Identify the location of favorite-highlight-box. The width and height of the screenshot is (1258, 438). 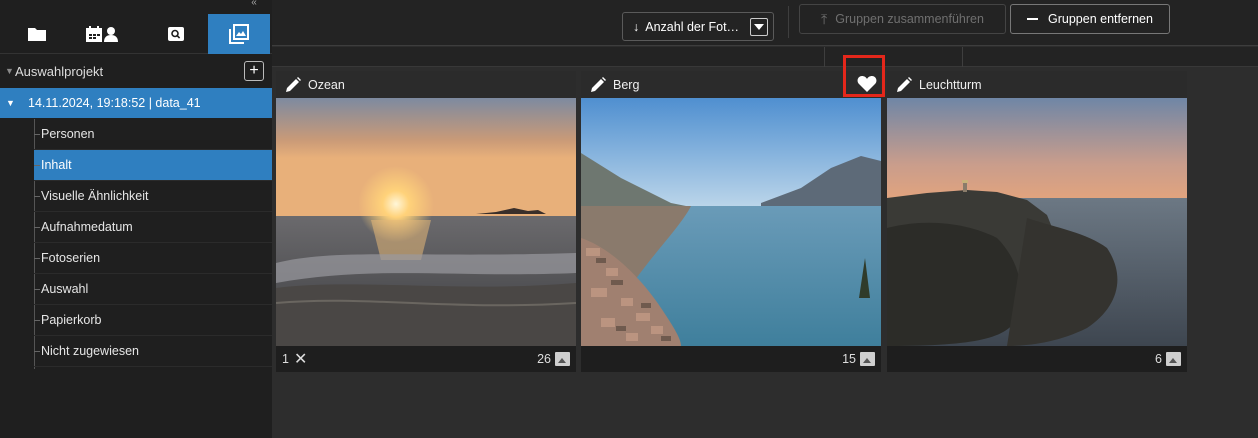
(864, 76).